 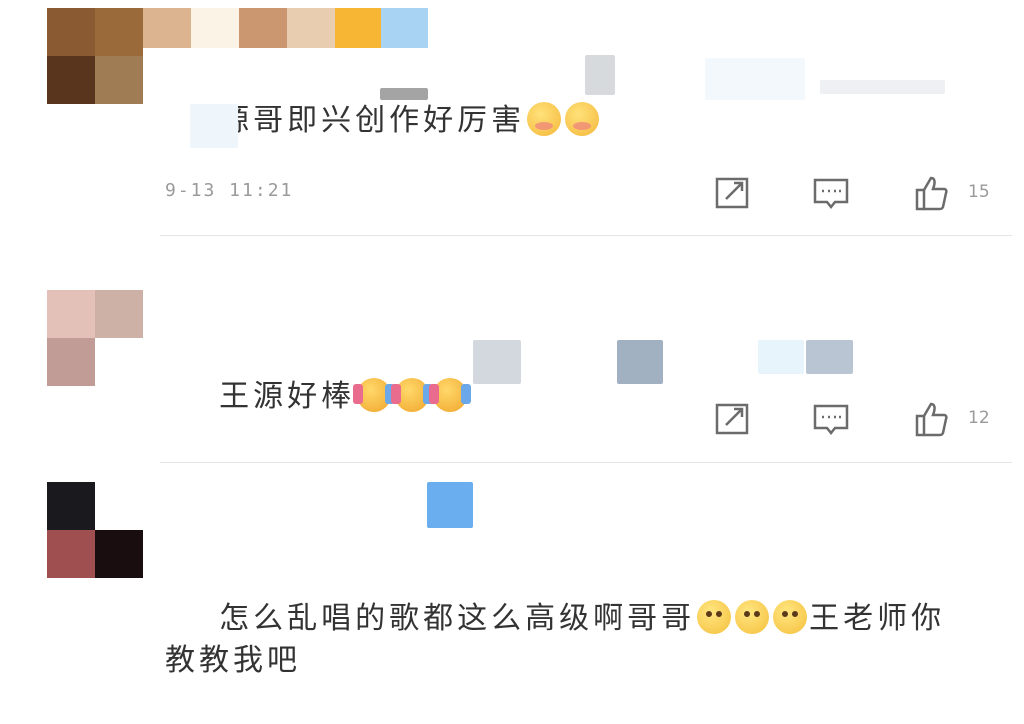 I want to click on mosaic-strip, so click(x=285, y=28).